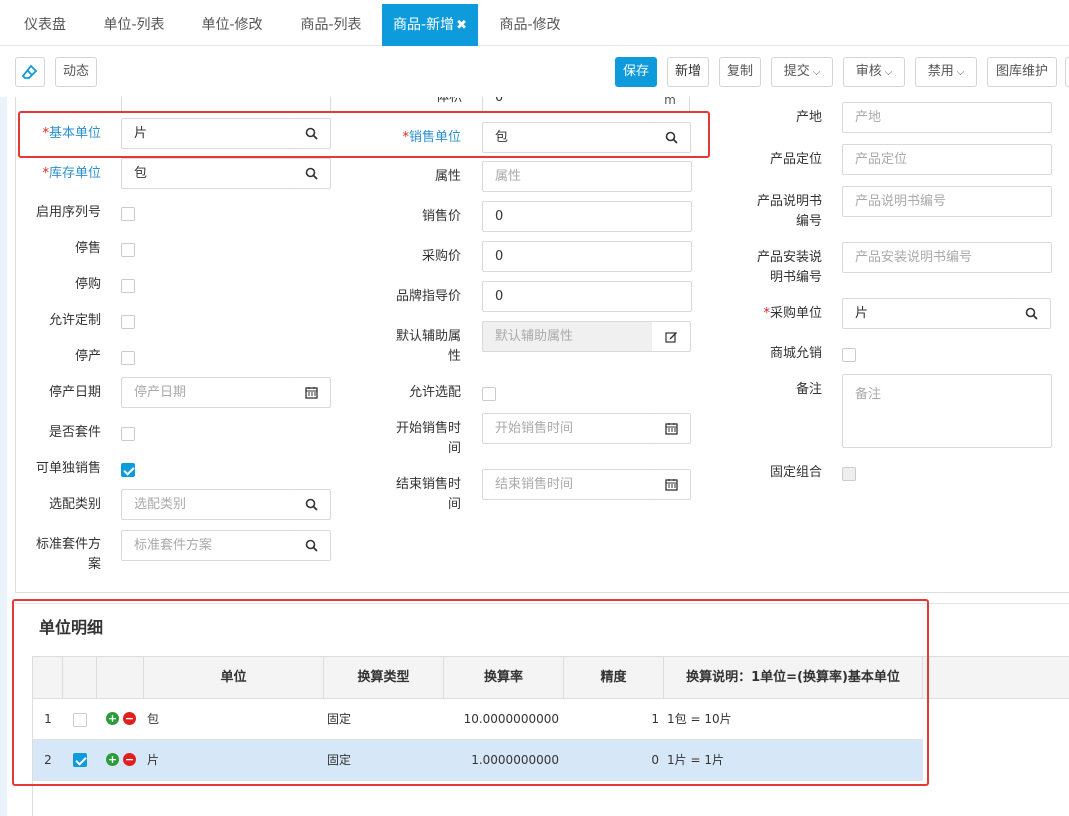  What do you see at coordinates (30, 72) in the screenshot?
I see `eraser-button` at bounding box center [30, 72].